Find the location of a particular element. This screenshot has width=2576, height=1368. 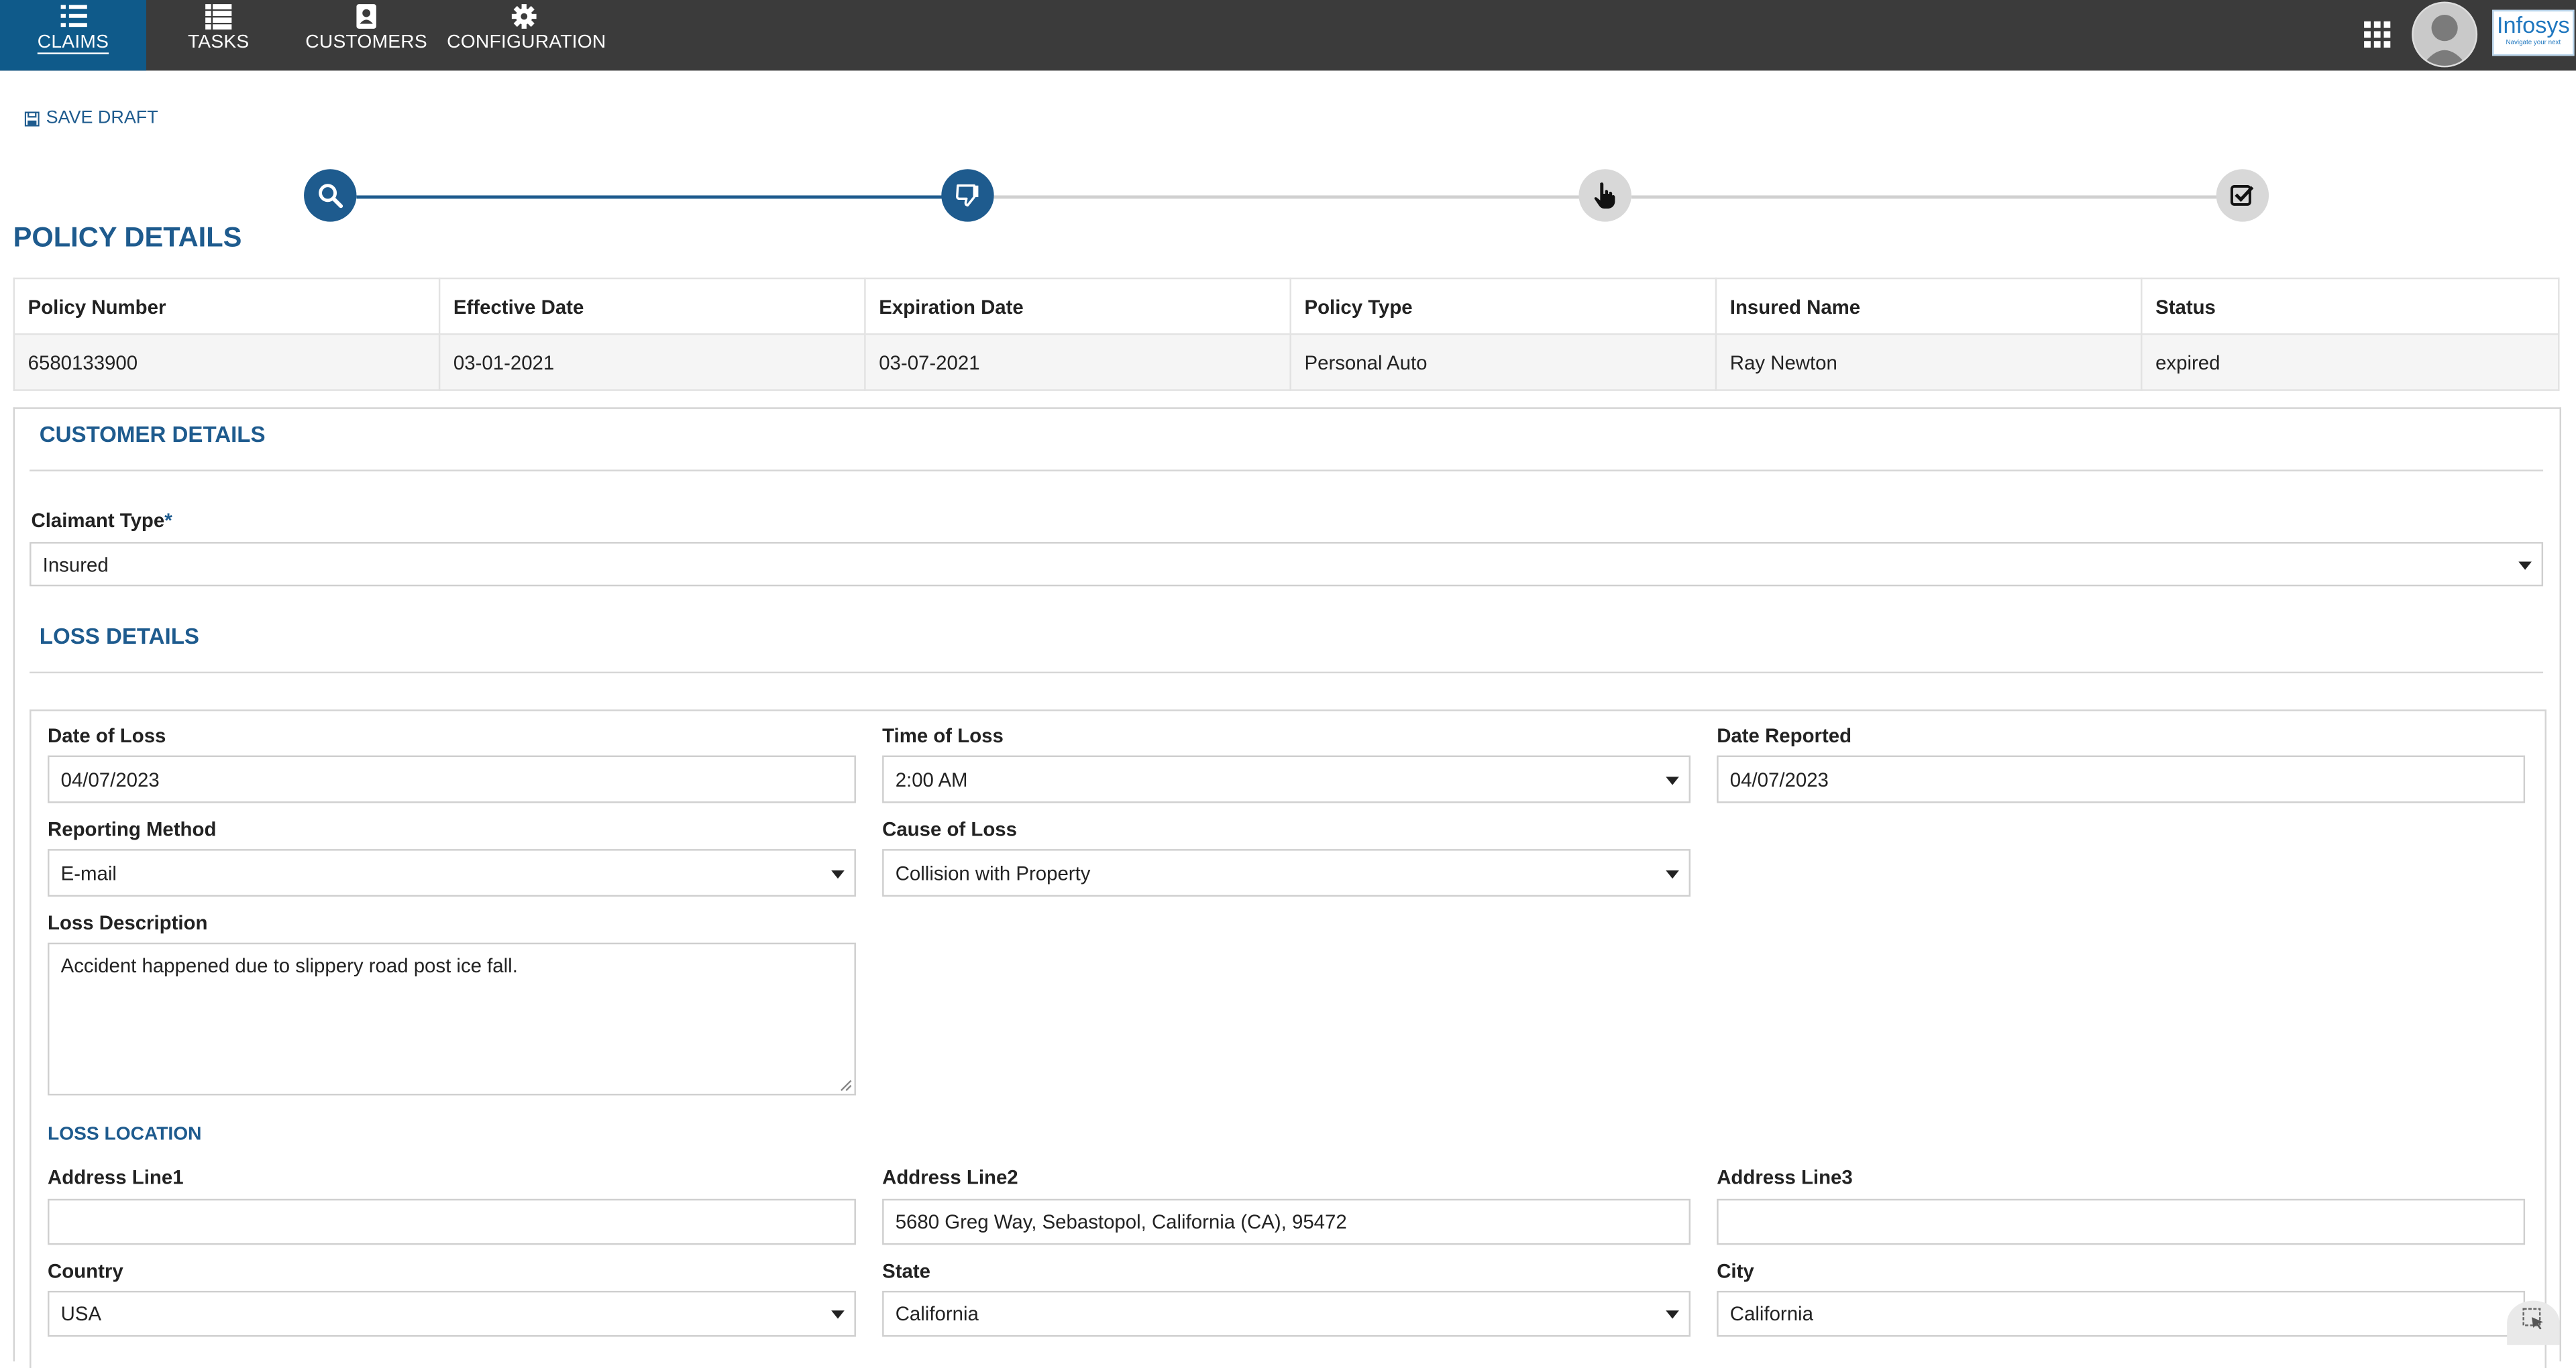

brand-logo: Infosys Navigate your next is located at coordinates (2533, 32).